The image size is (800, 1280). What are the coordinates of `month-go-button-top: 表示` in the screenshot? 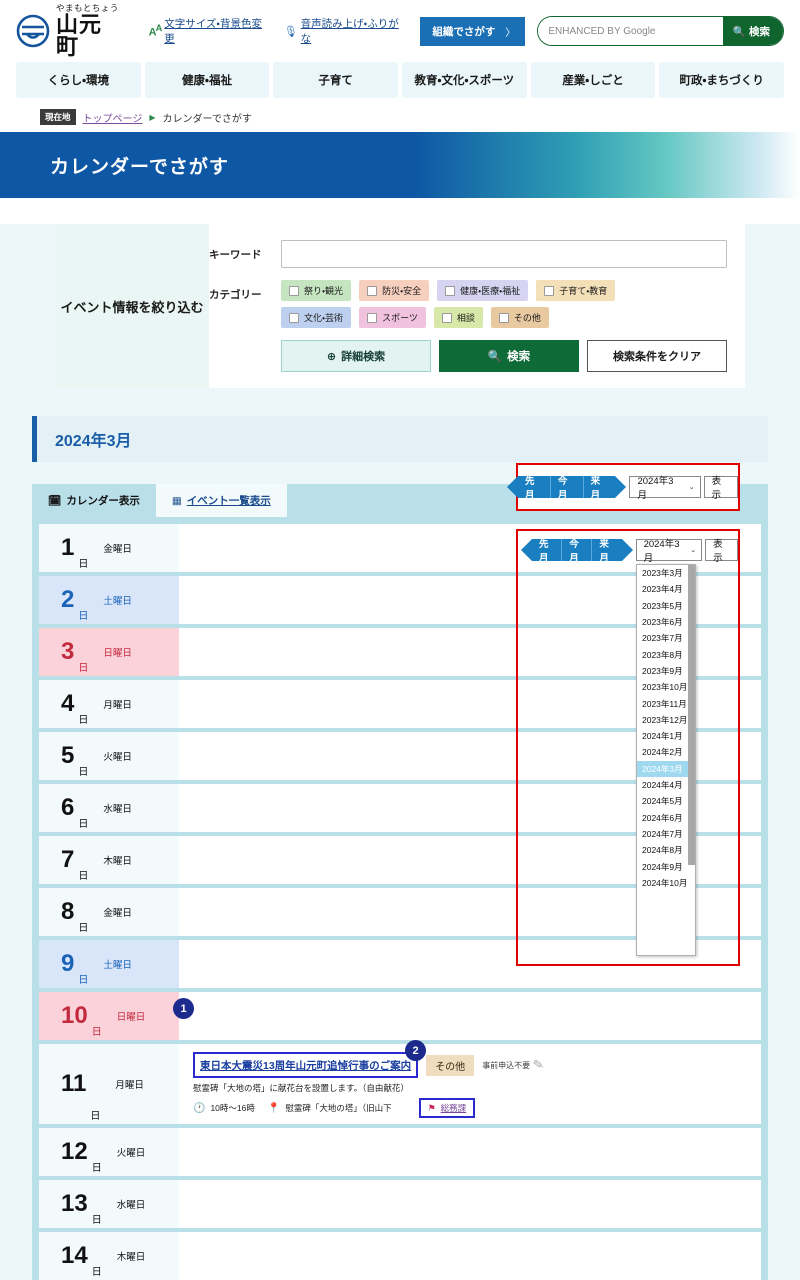 It's located at (720, 488).